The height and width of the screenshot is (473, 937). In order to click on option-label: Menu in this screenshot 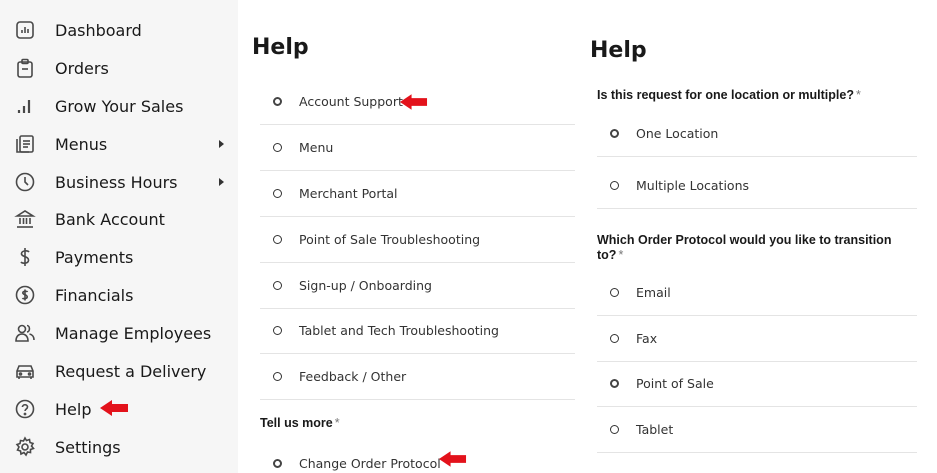, I will do `click(316, 147)`.